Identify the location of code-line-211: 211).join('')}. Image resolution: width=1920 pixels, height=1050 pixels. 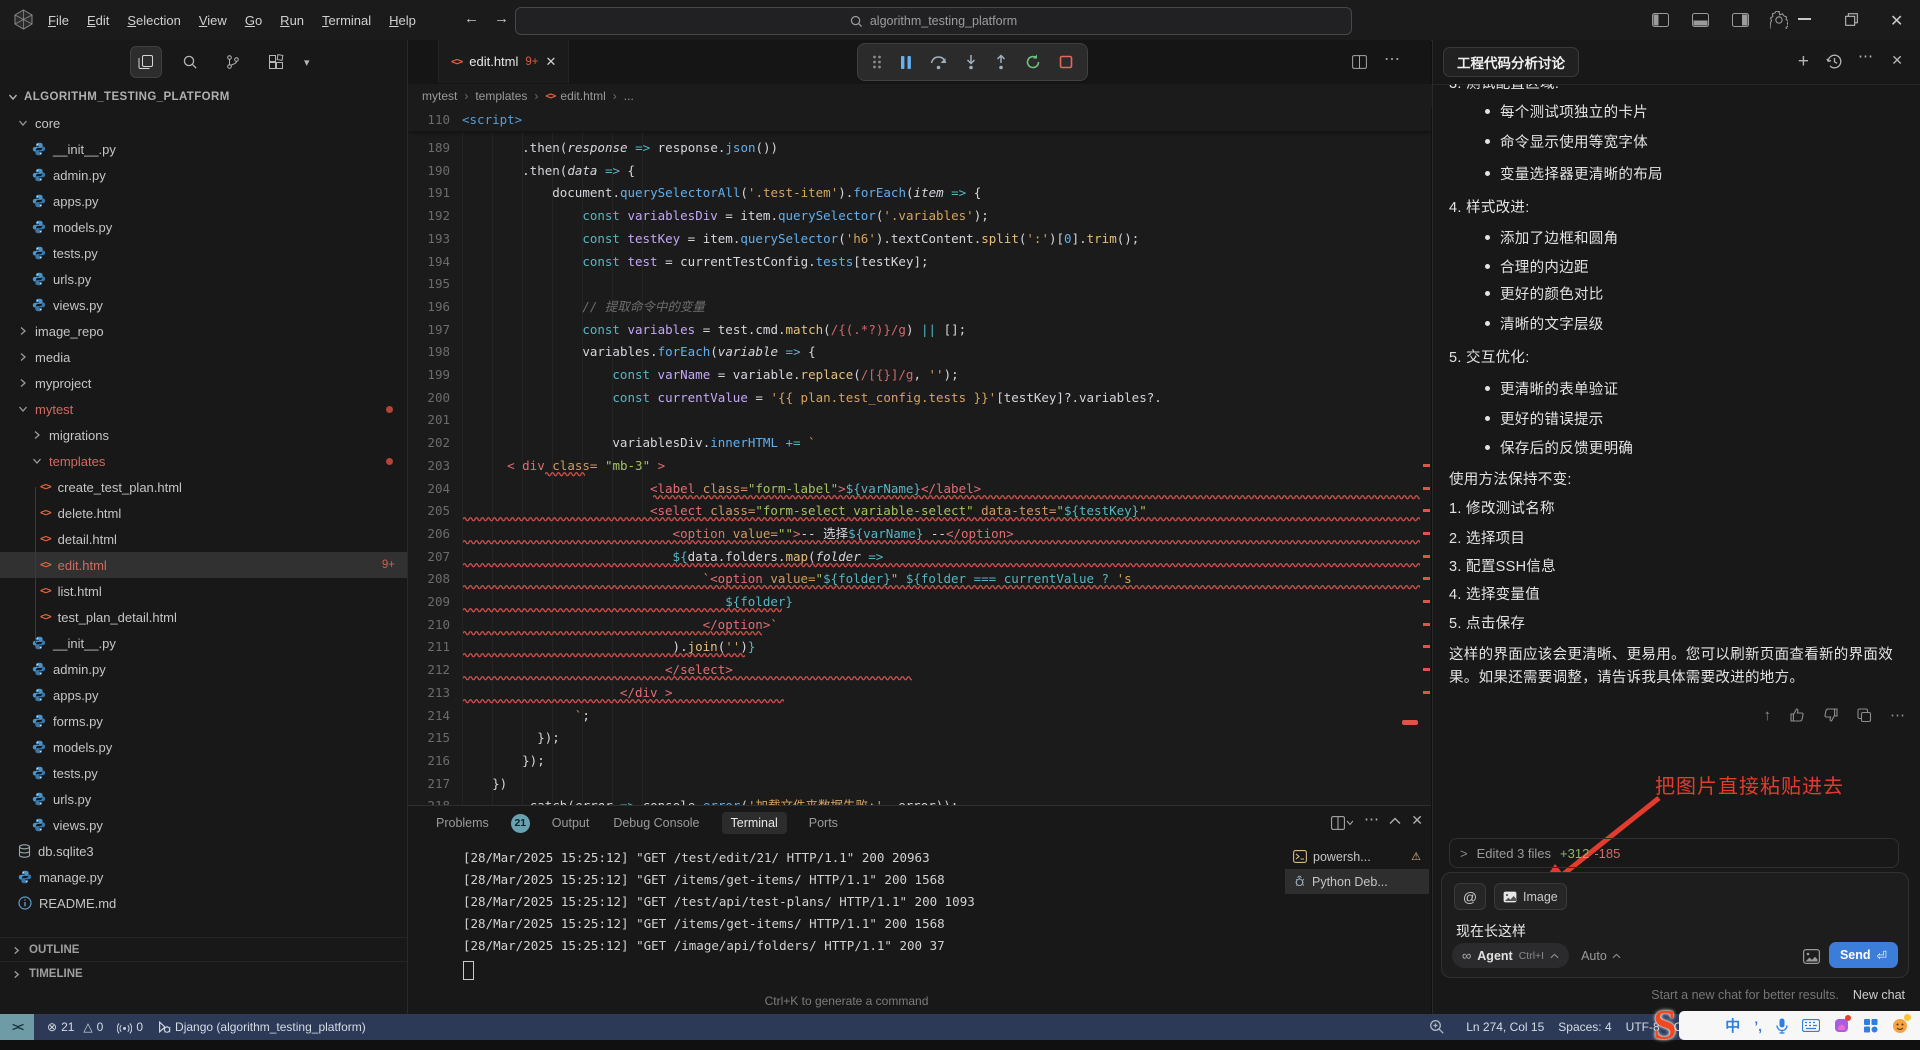
(919, 646).